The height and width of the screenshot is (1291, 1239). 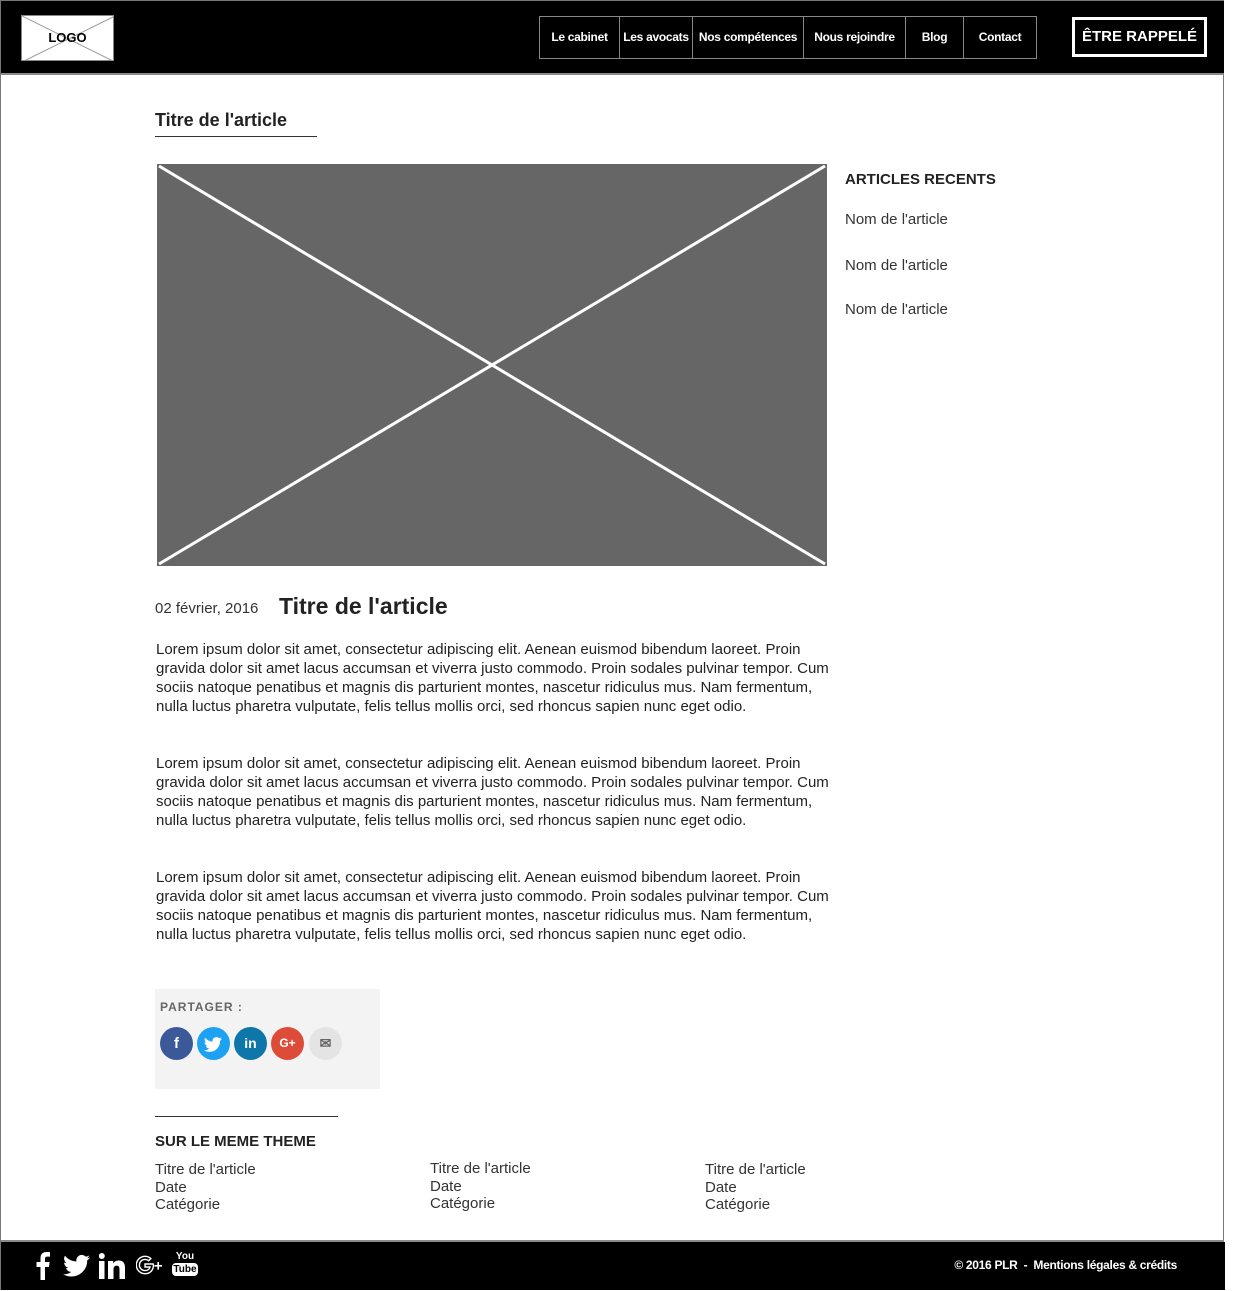 What do you see at coordinates (1000, 37) in the screenshot?
I see `nav-item-contact: Contact` at bounding box center [1000, 37].